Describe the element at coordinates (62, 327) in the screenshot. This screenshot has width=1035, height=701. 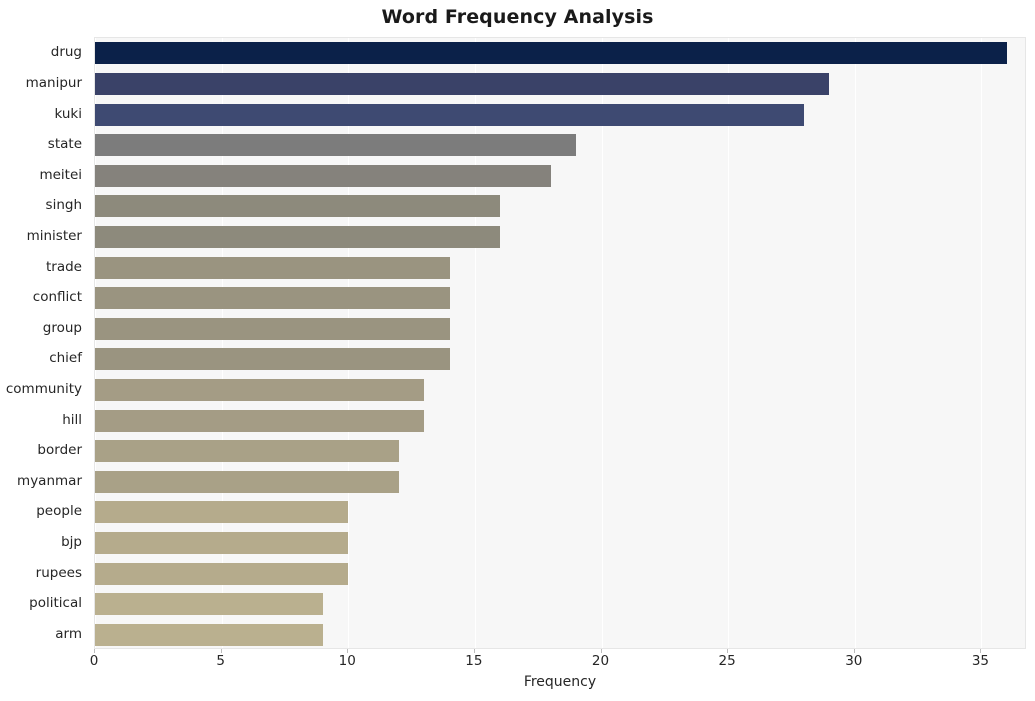
I see `y-axis-tick-label: group` at that location.